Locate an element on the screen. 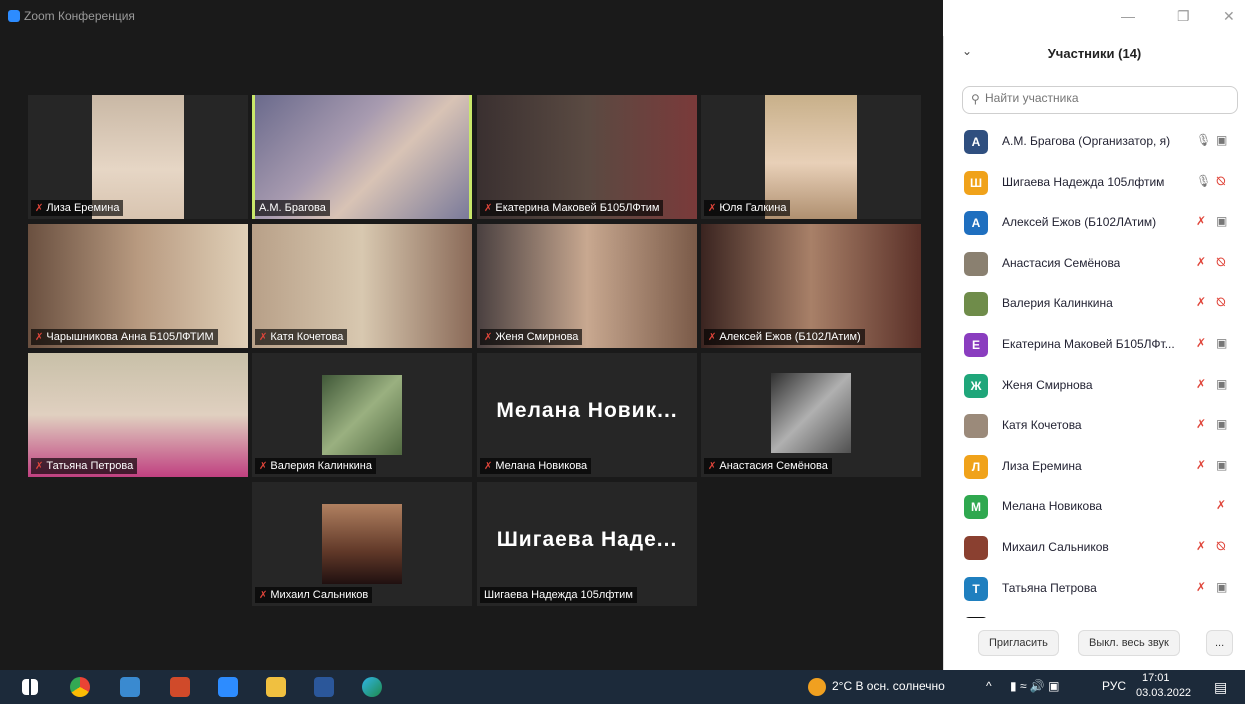 This screenshot has height=704, width=1245. maximize-button: ❐ is located at coordinates (1183, 16).